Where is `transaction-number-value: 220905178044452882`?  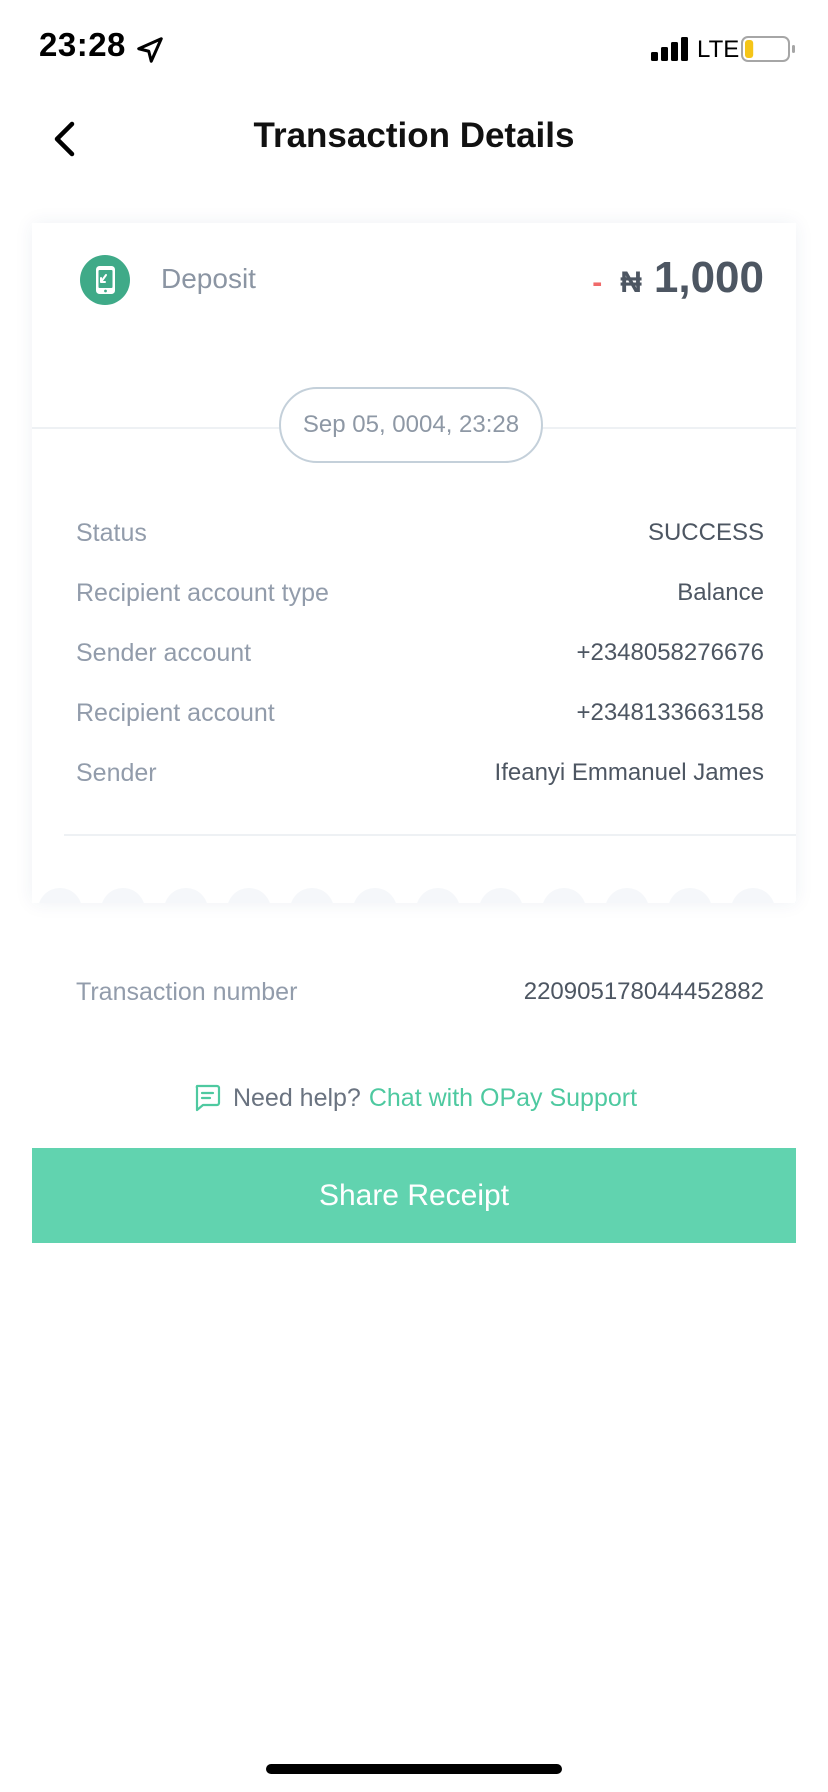
transaction-number-value: 220905178044452882 is located at coordinates (643, 991).